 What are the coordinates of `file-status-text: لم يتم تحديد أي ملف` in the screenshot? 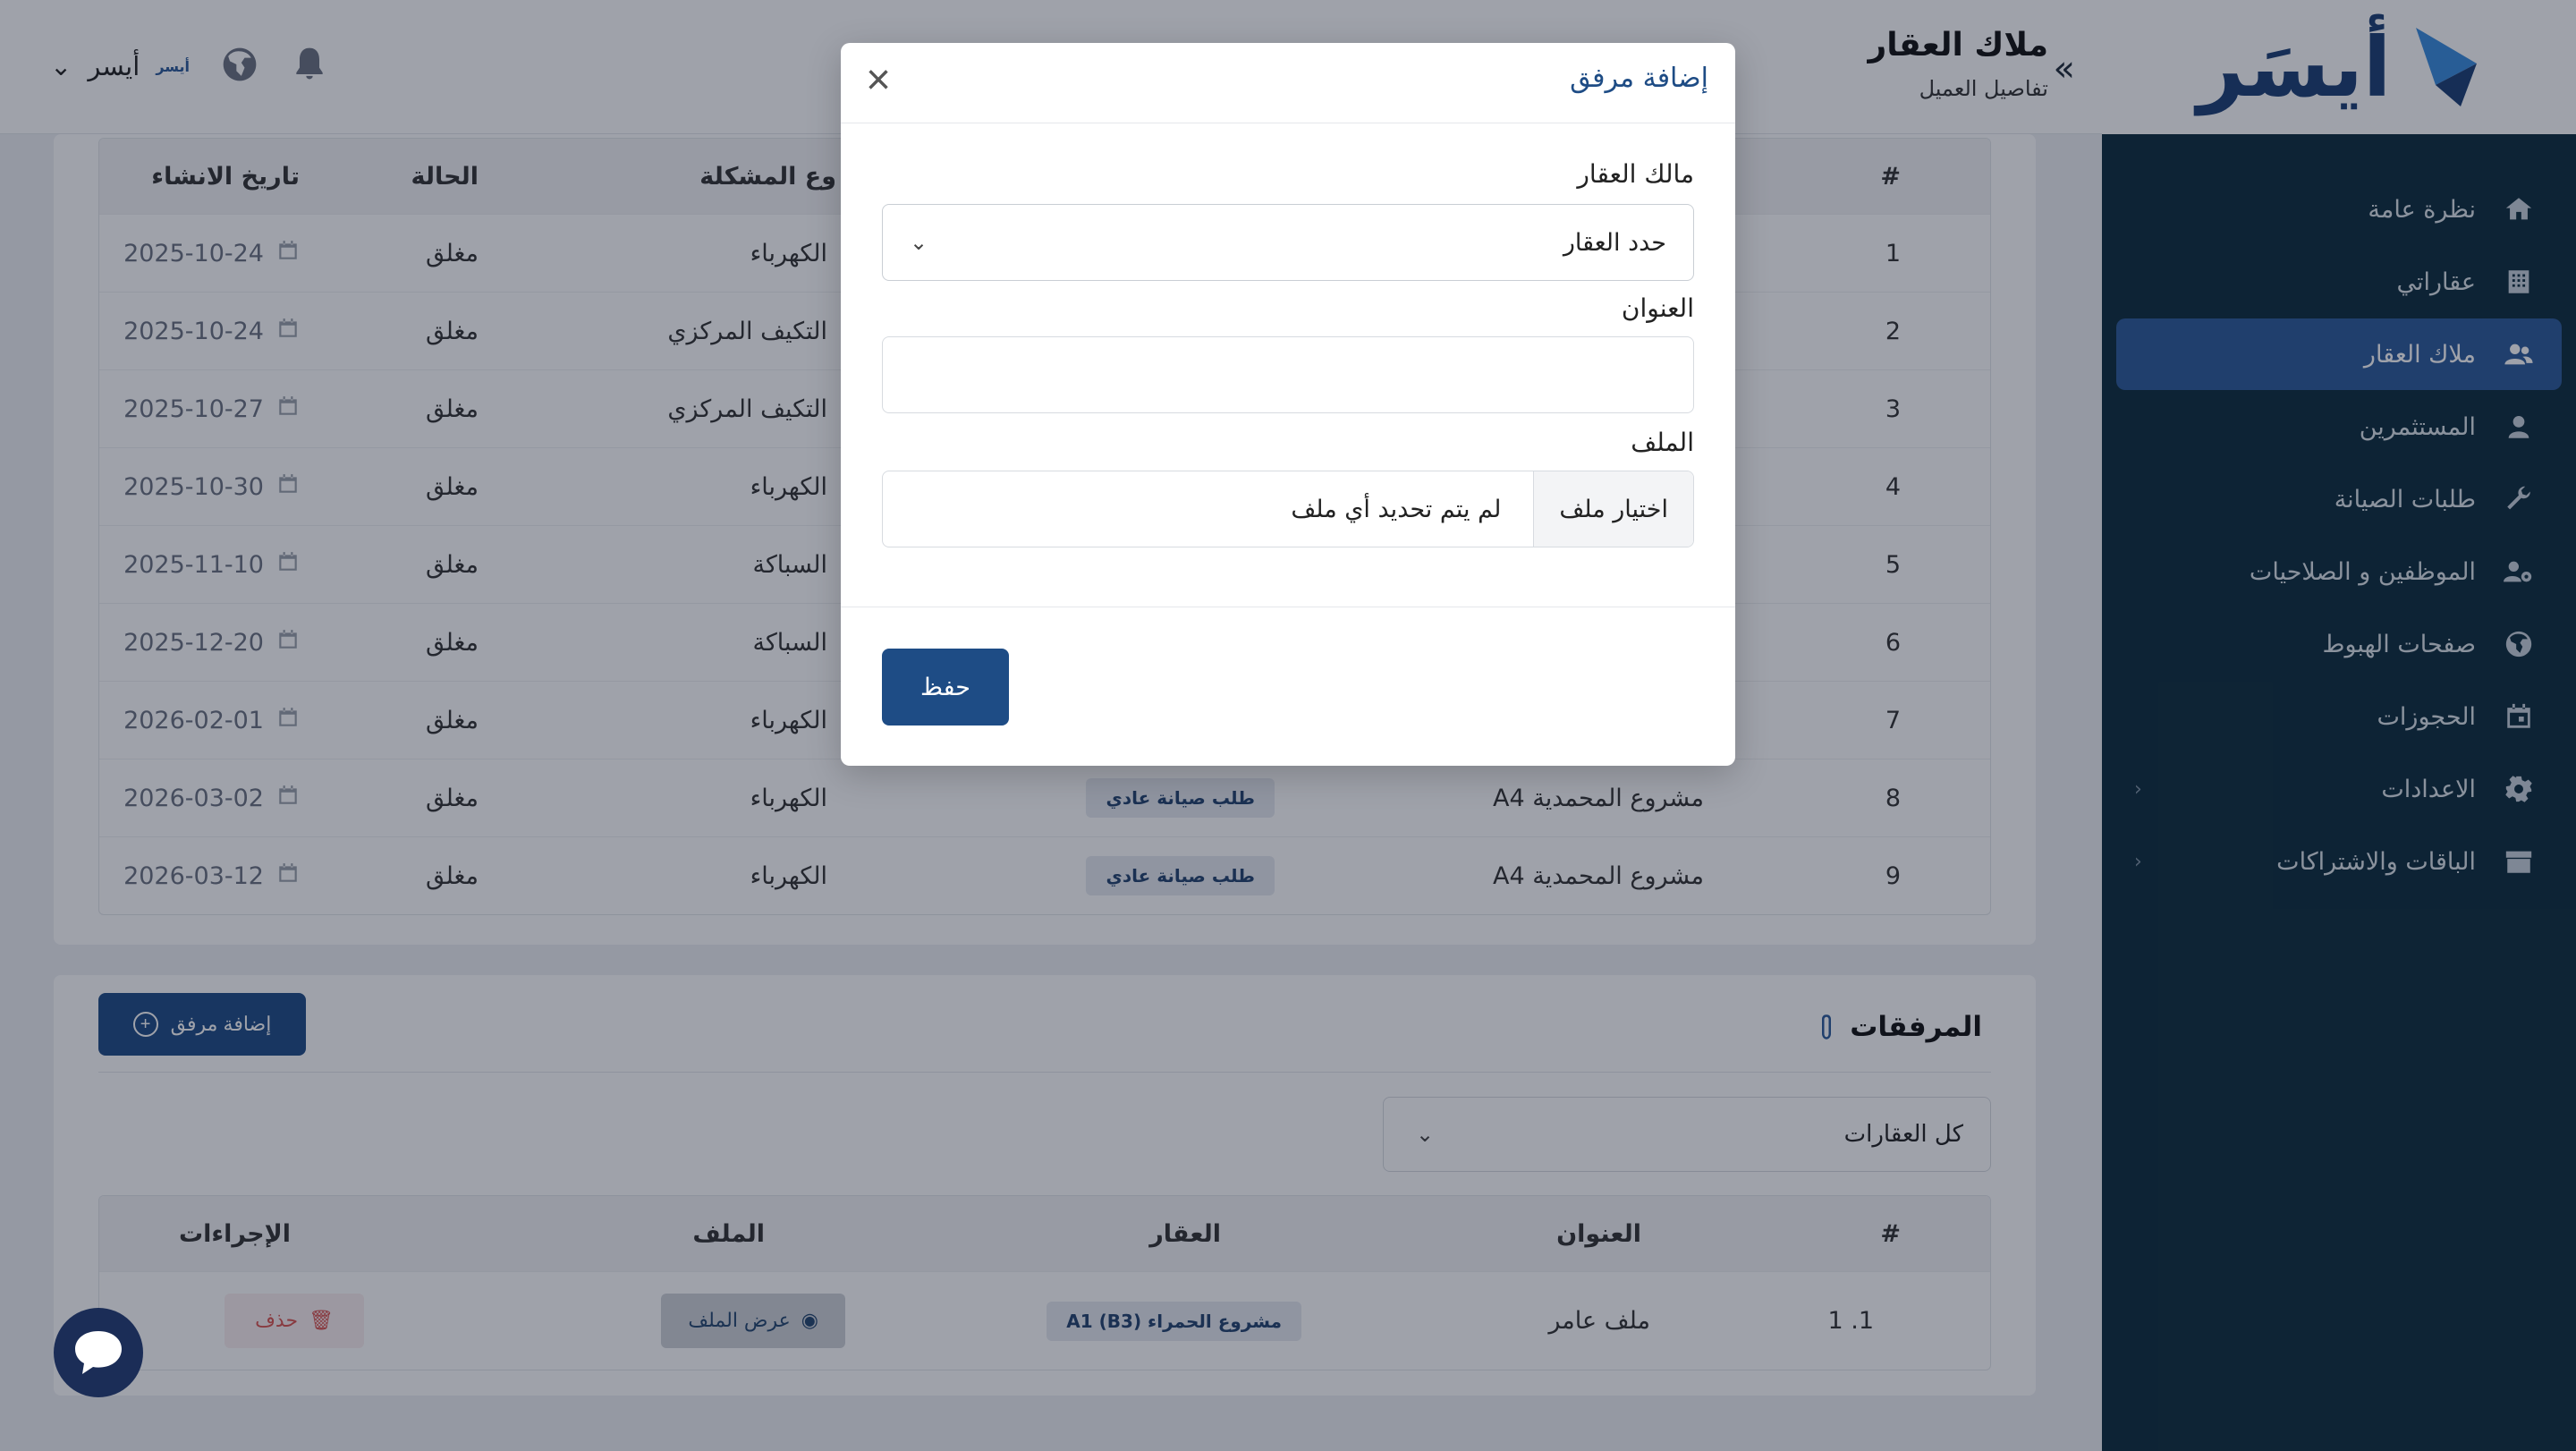 It's located at (1396, 509).